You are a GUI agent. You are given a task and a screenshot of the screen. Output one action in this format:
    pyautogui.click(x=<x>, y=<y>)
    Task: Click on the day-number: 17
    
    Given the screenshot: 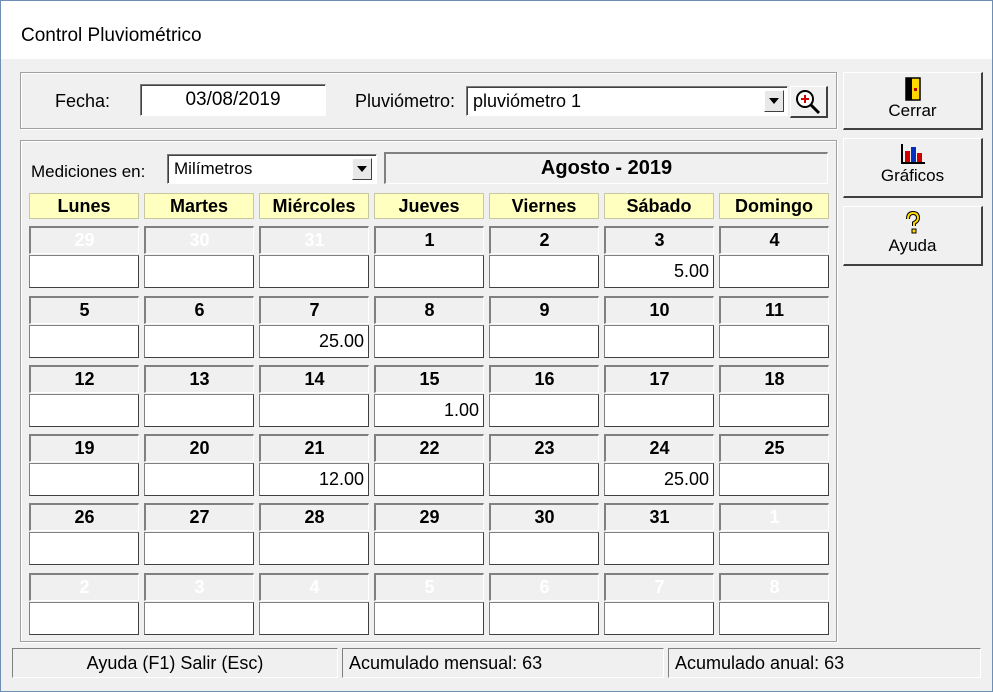 What is the action you would take?
    pyautogui.click(x=659, y=379)
    